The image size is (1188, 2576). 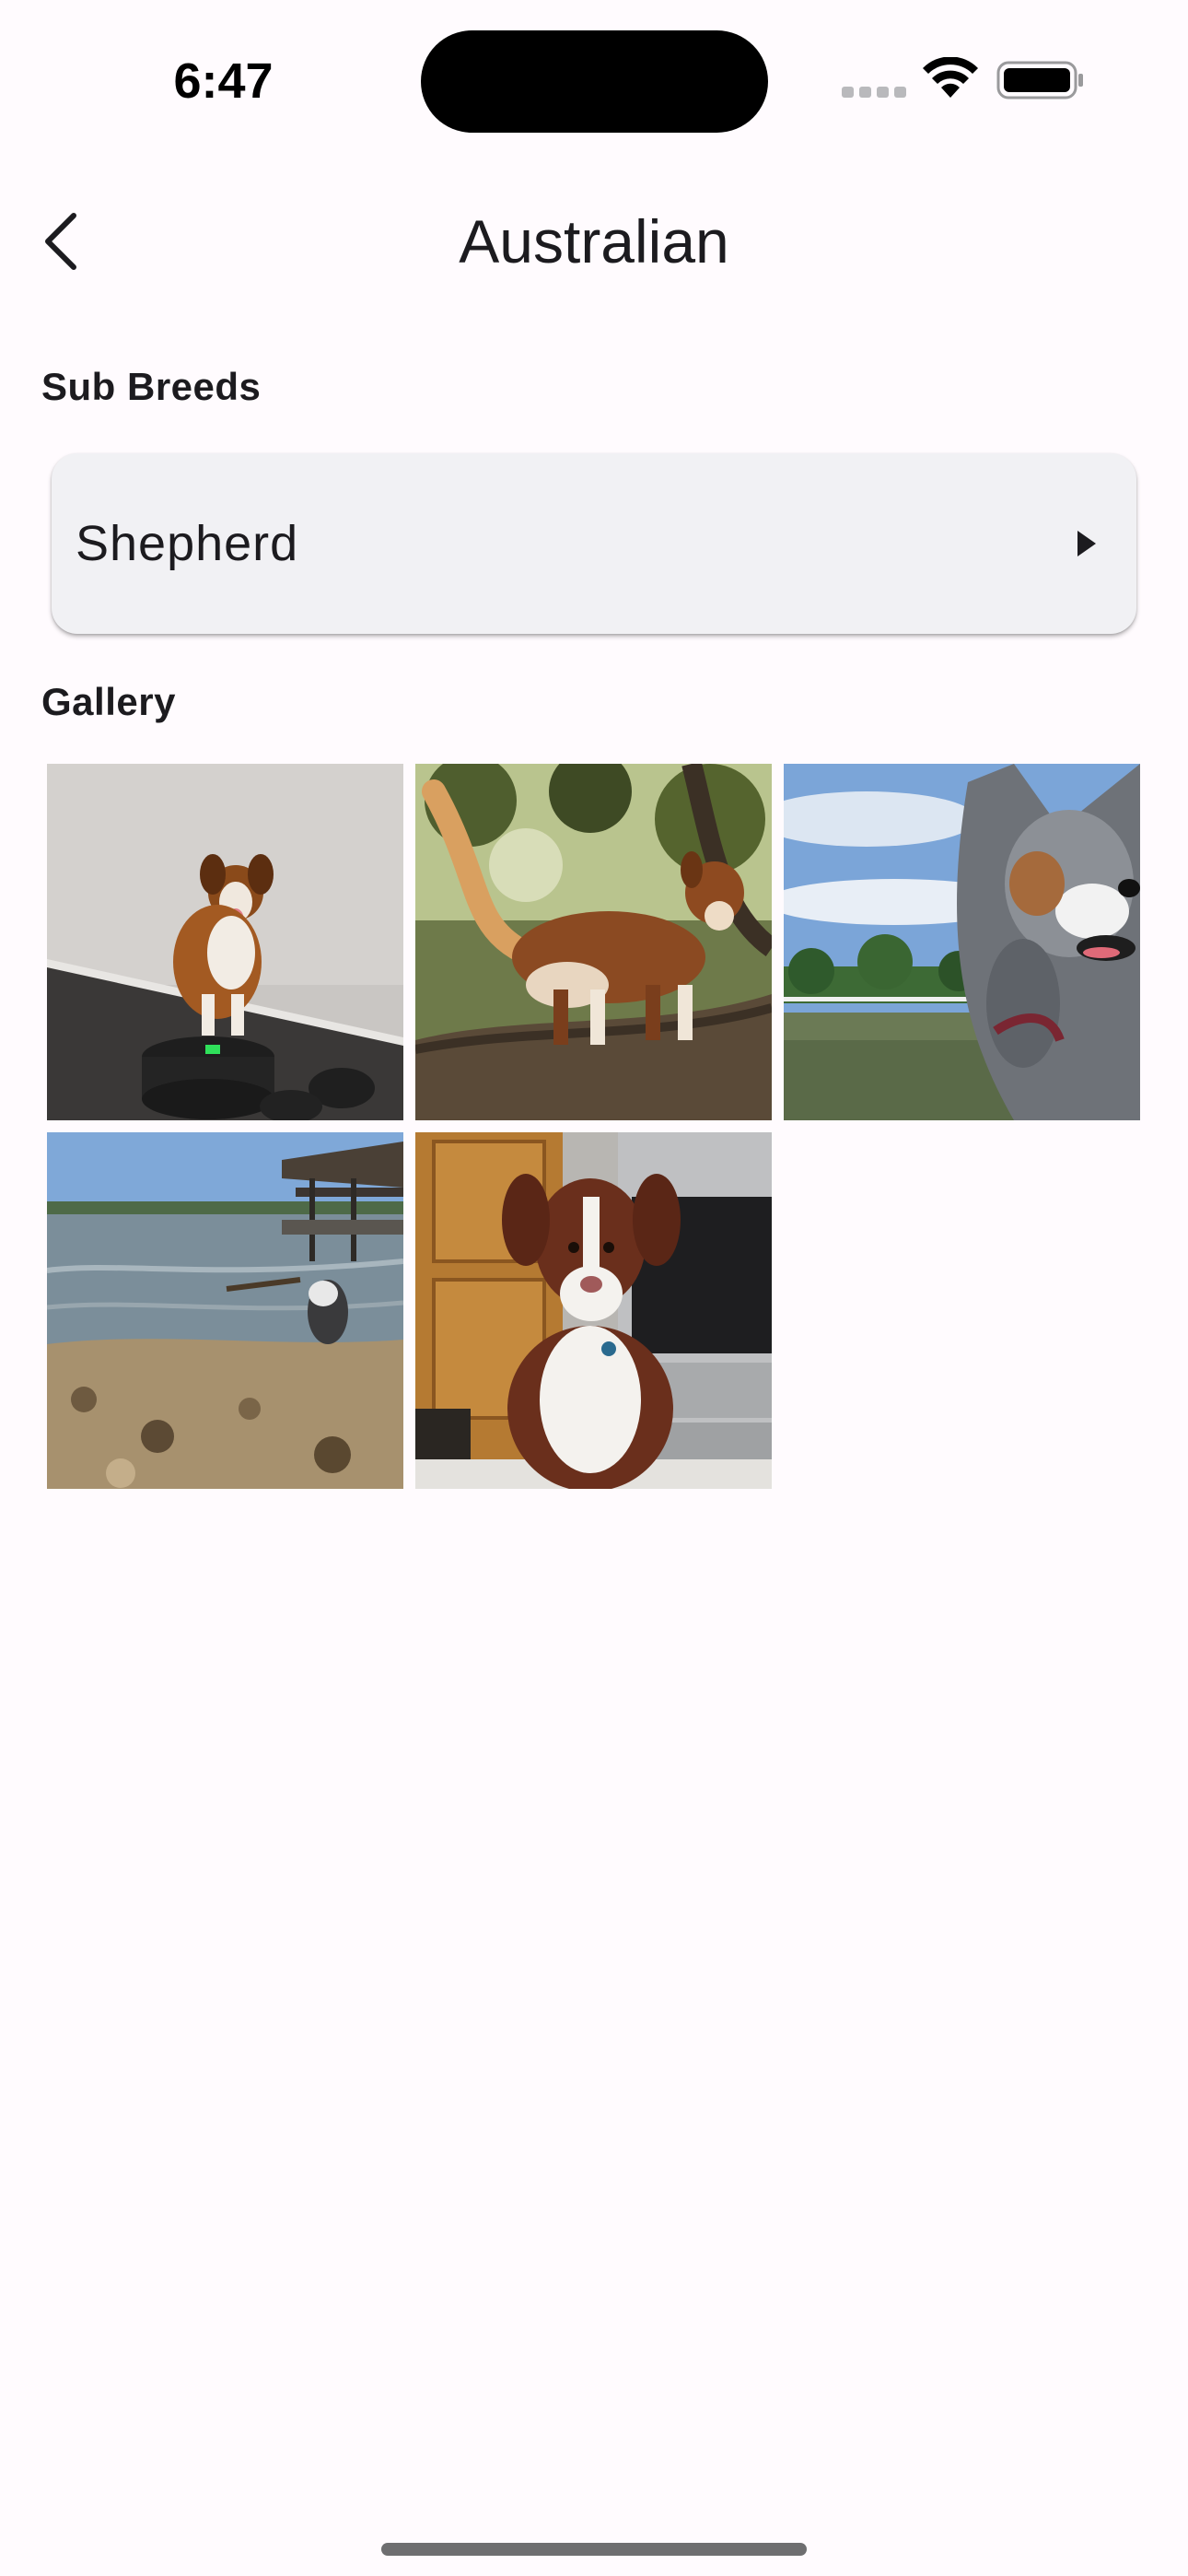 I want to click on back-button, so click(x=60, y=241).